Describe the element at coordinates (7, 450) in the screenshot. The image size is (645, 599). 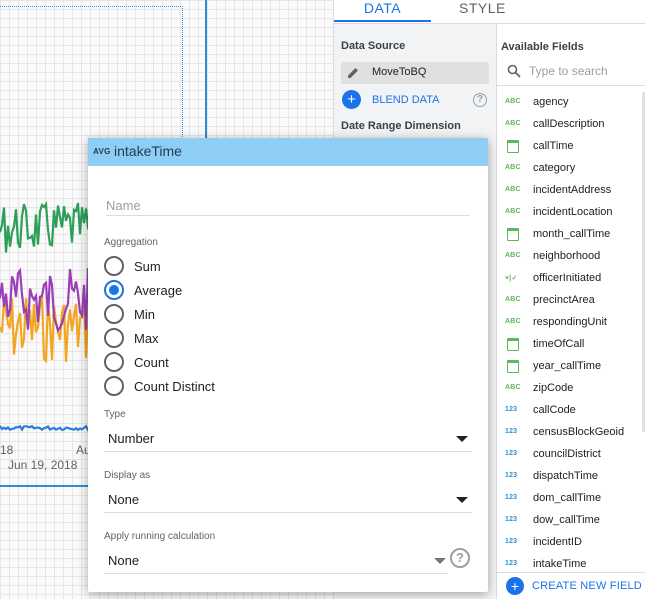
I see `x-tick-label: 18` at that location.